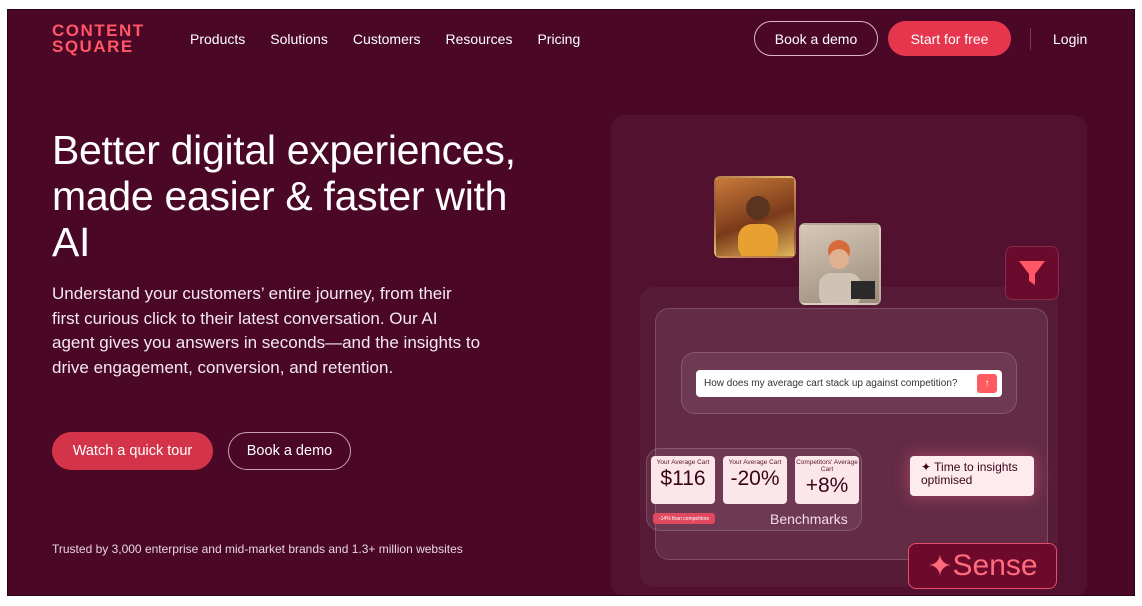 This screenshot has width=1142, height=606. What do you see at coordinates (93, 46) in the screenshot?
I see `logo-line-2: SQUARE` at bounding box center [93, 46].